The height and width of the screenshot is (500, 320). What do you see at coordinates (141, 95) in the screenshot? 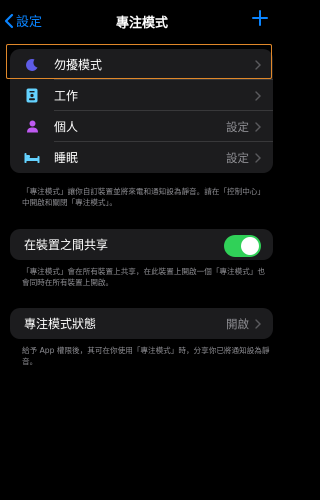
I see `focus-mode-work: 工作` at bounding box center [141, 95].